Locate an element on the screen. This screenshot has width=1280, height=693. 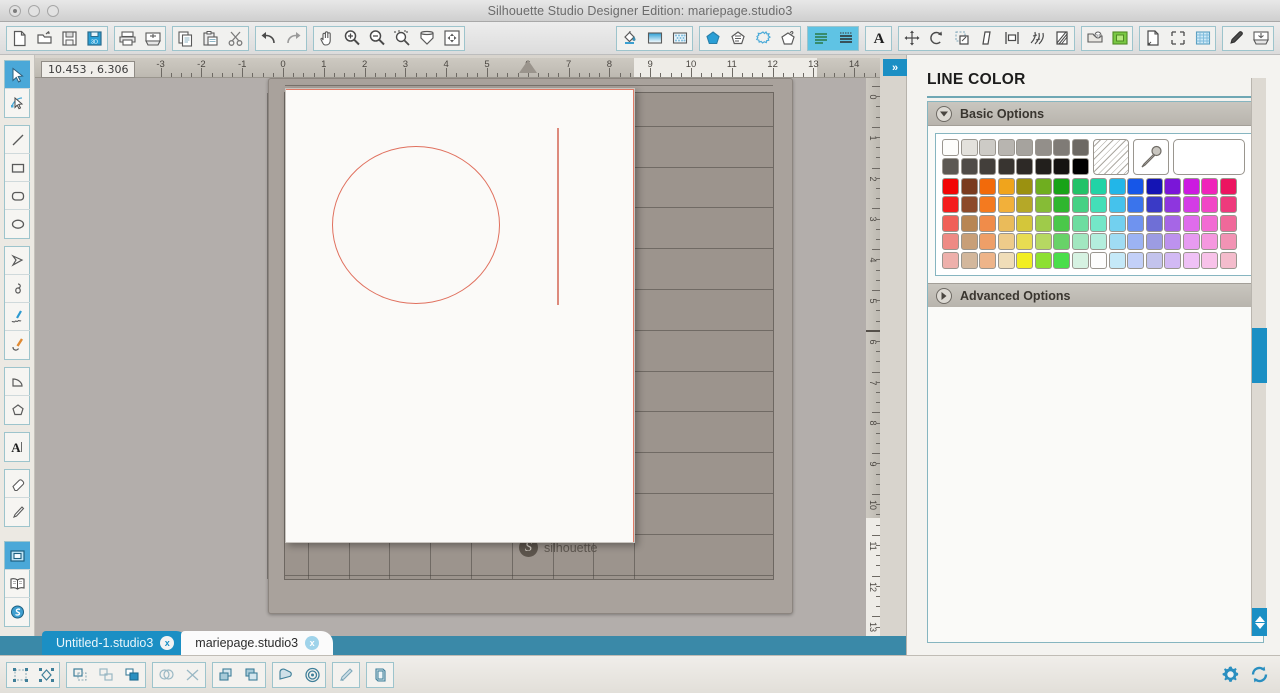
rectangle-icon is located at coordinates (17, 168).